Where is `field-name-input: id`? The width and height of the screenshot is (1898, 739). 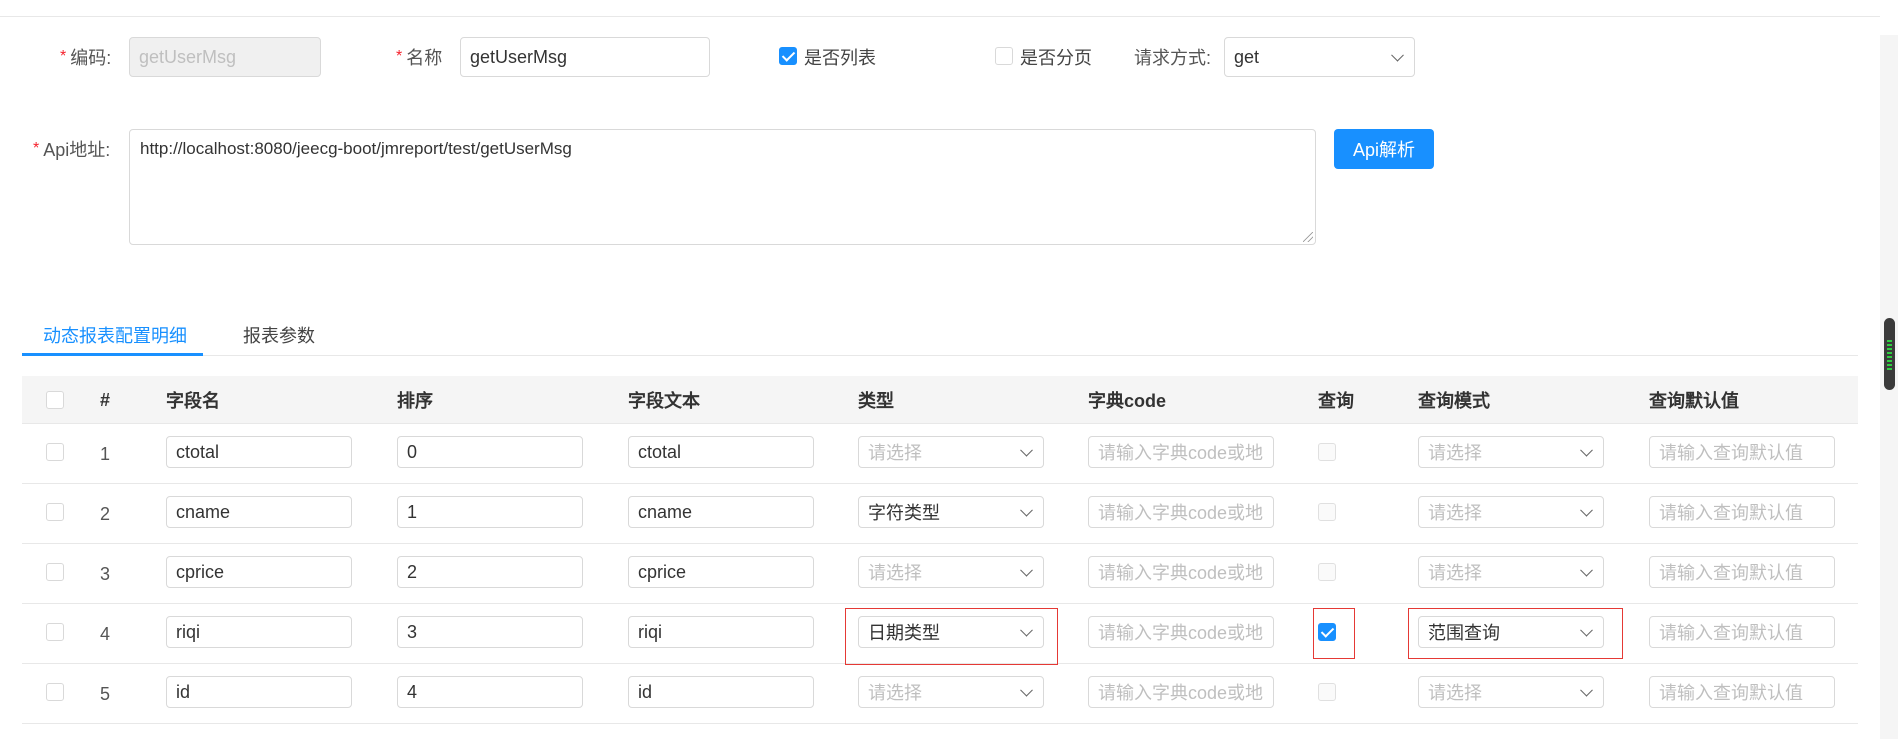 field-name-input: id is located at coordinates (259, 692).